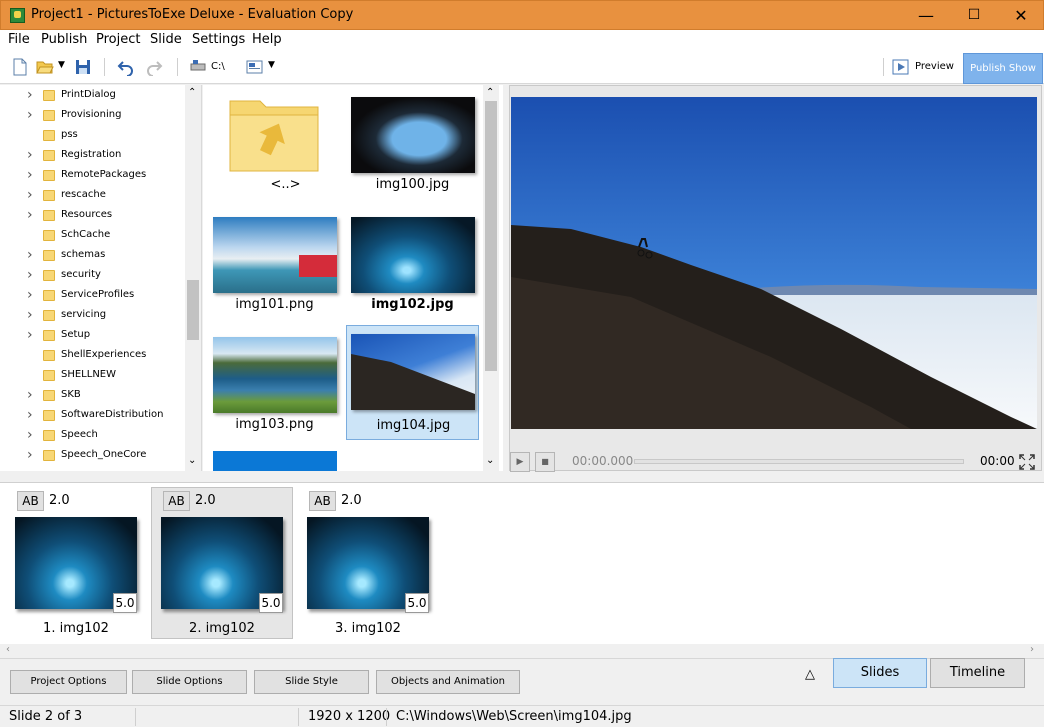 Image resolution: width=1044 pixels, height=727 pixels. I want to click on file-item-parent: <..>, so click(280, 142).